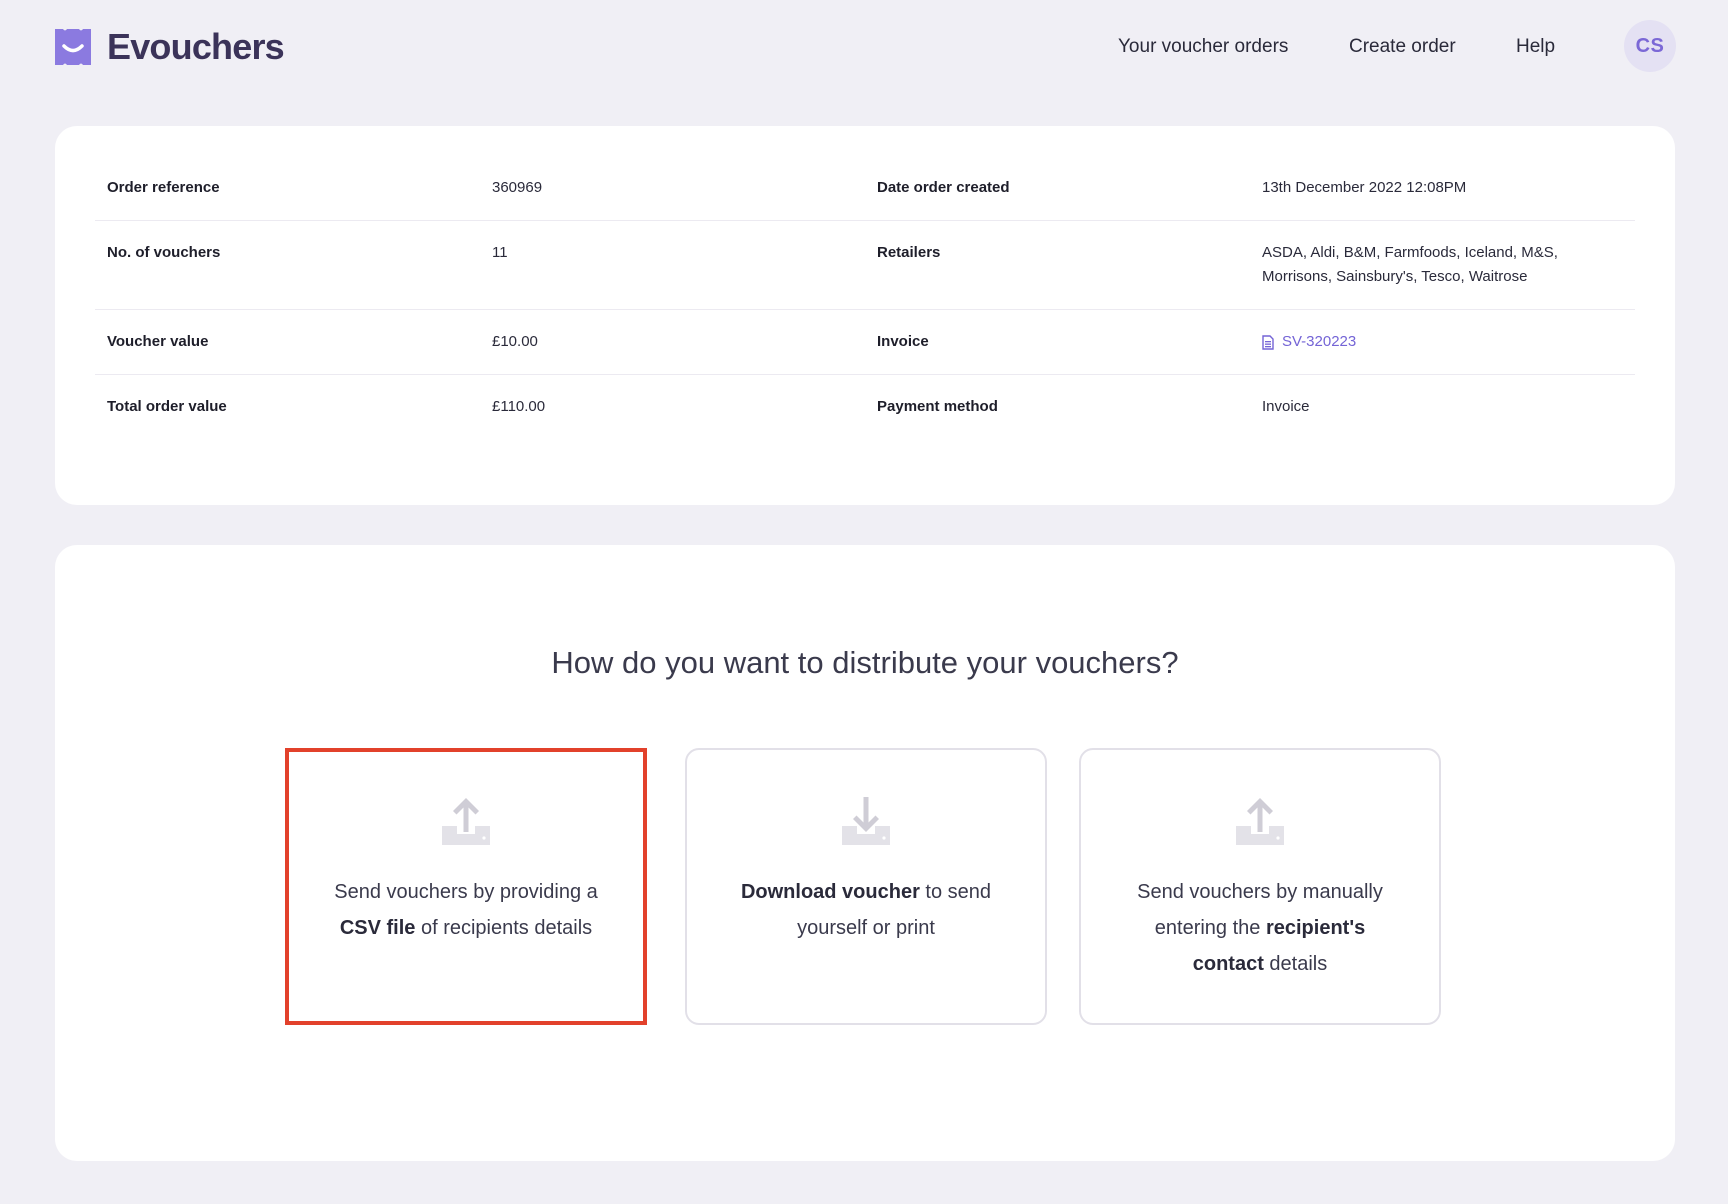 This screenshot has width=1728, height=1204. Describe the element at coordinates (515, 341) in the screenshot. I see `voucher-value-value: £10.00` at that location.